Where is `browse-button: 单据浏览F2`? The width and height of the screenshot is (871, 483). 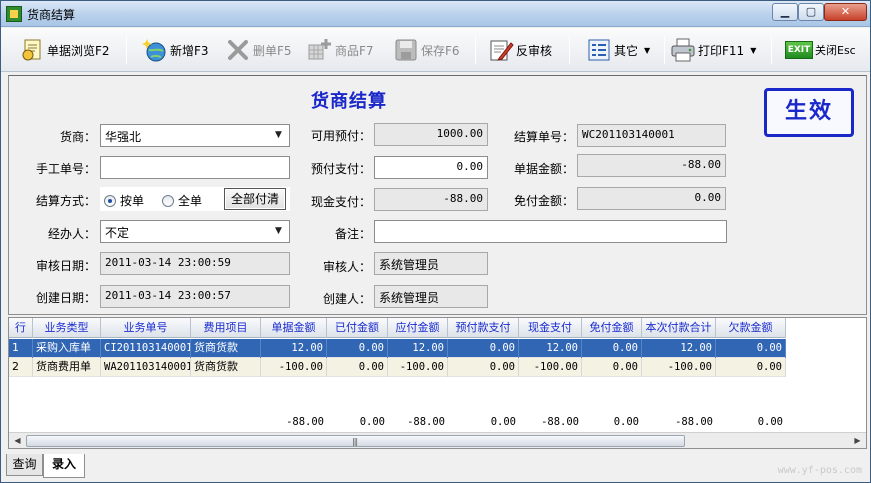 browse-button: 单据浏览F2 is located at coordinates (64, 50).